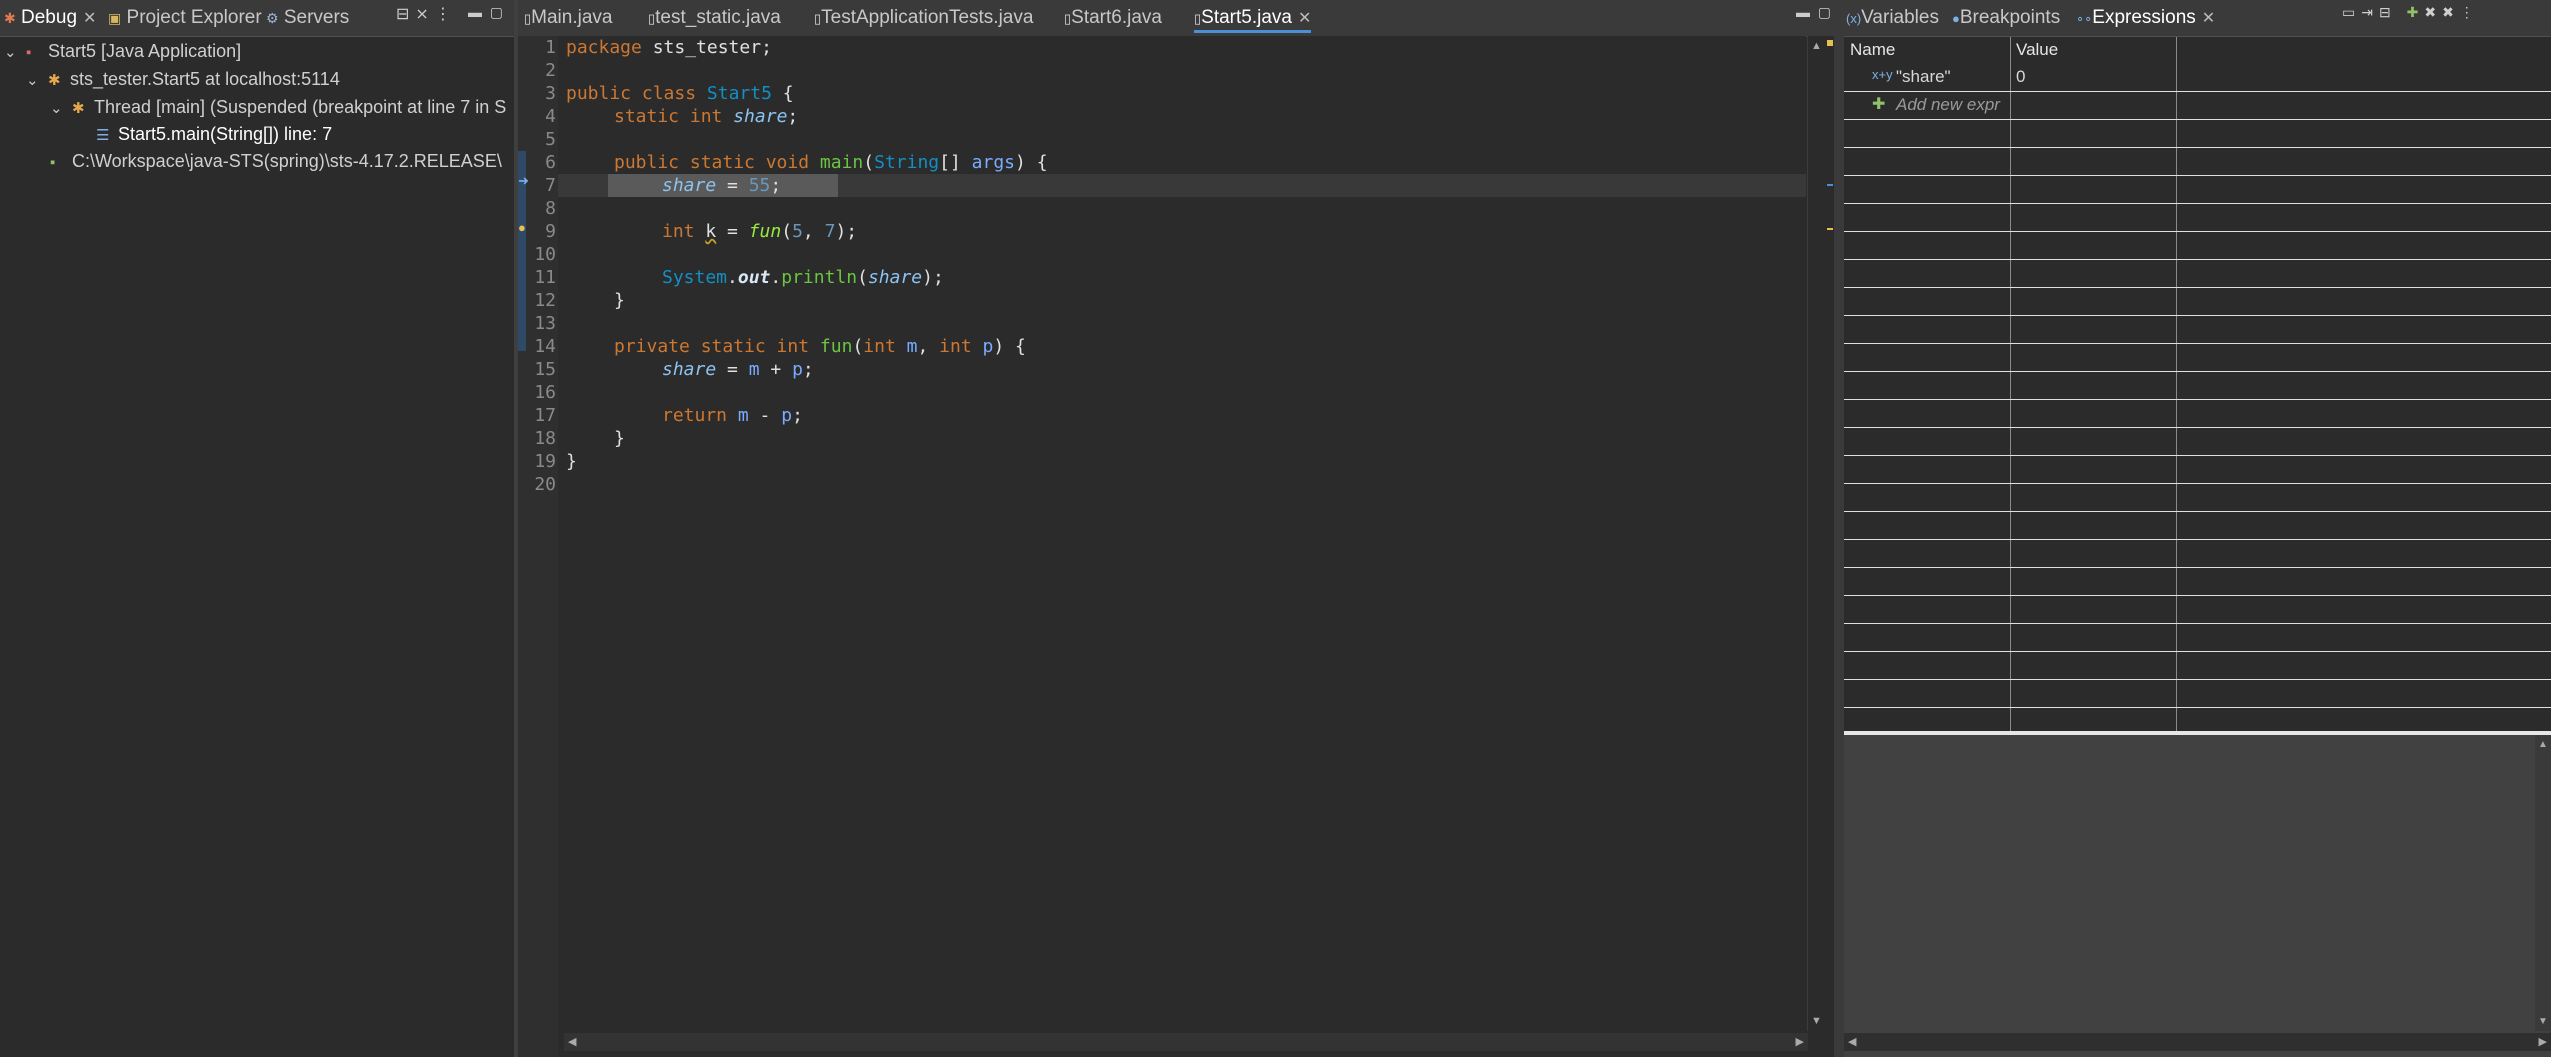 Image resolution: width=2551 pixels, height=1057 pixels. What do you see at coordinates (760, 231) in the screenshot?
I see `code-line-9: int k = fun(5, 7);` at bounding box center [760, 231].